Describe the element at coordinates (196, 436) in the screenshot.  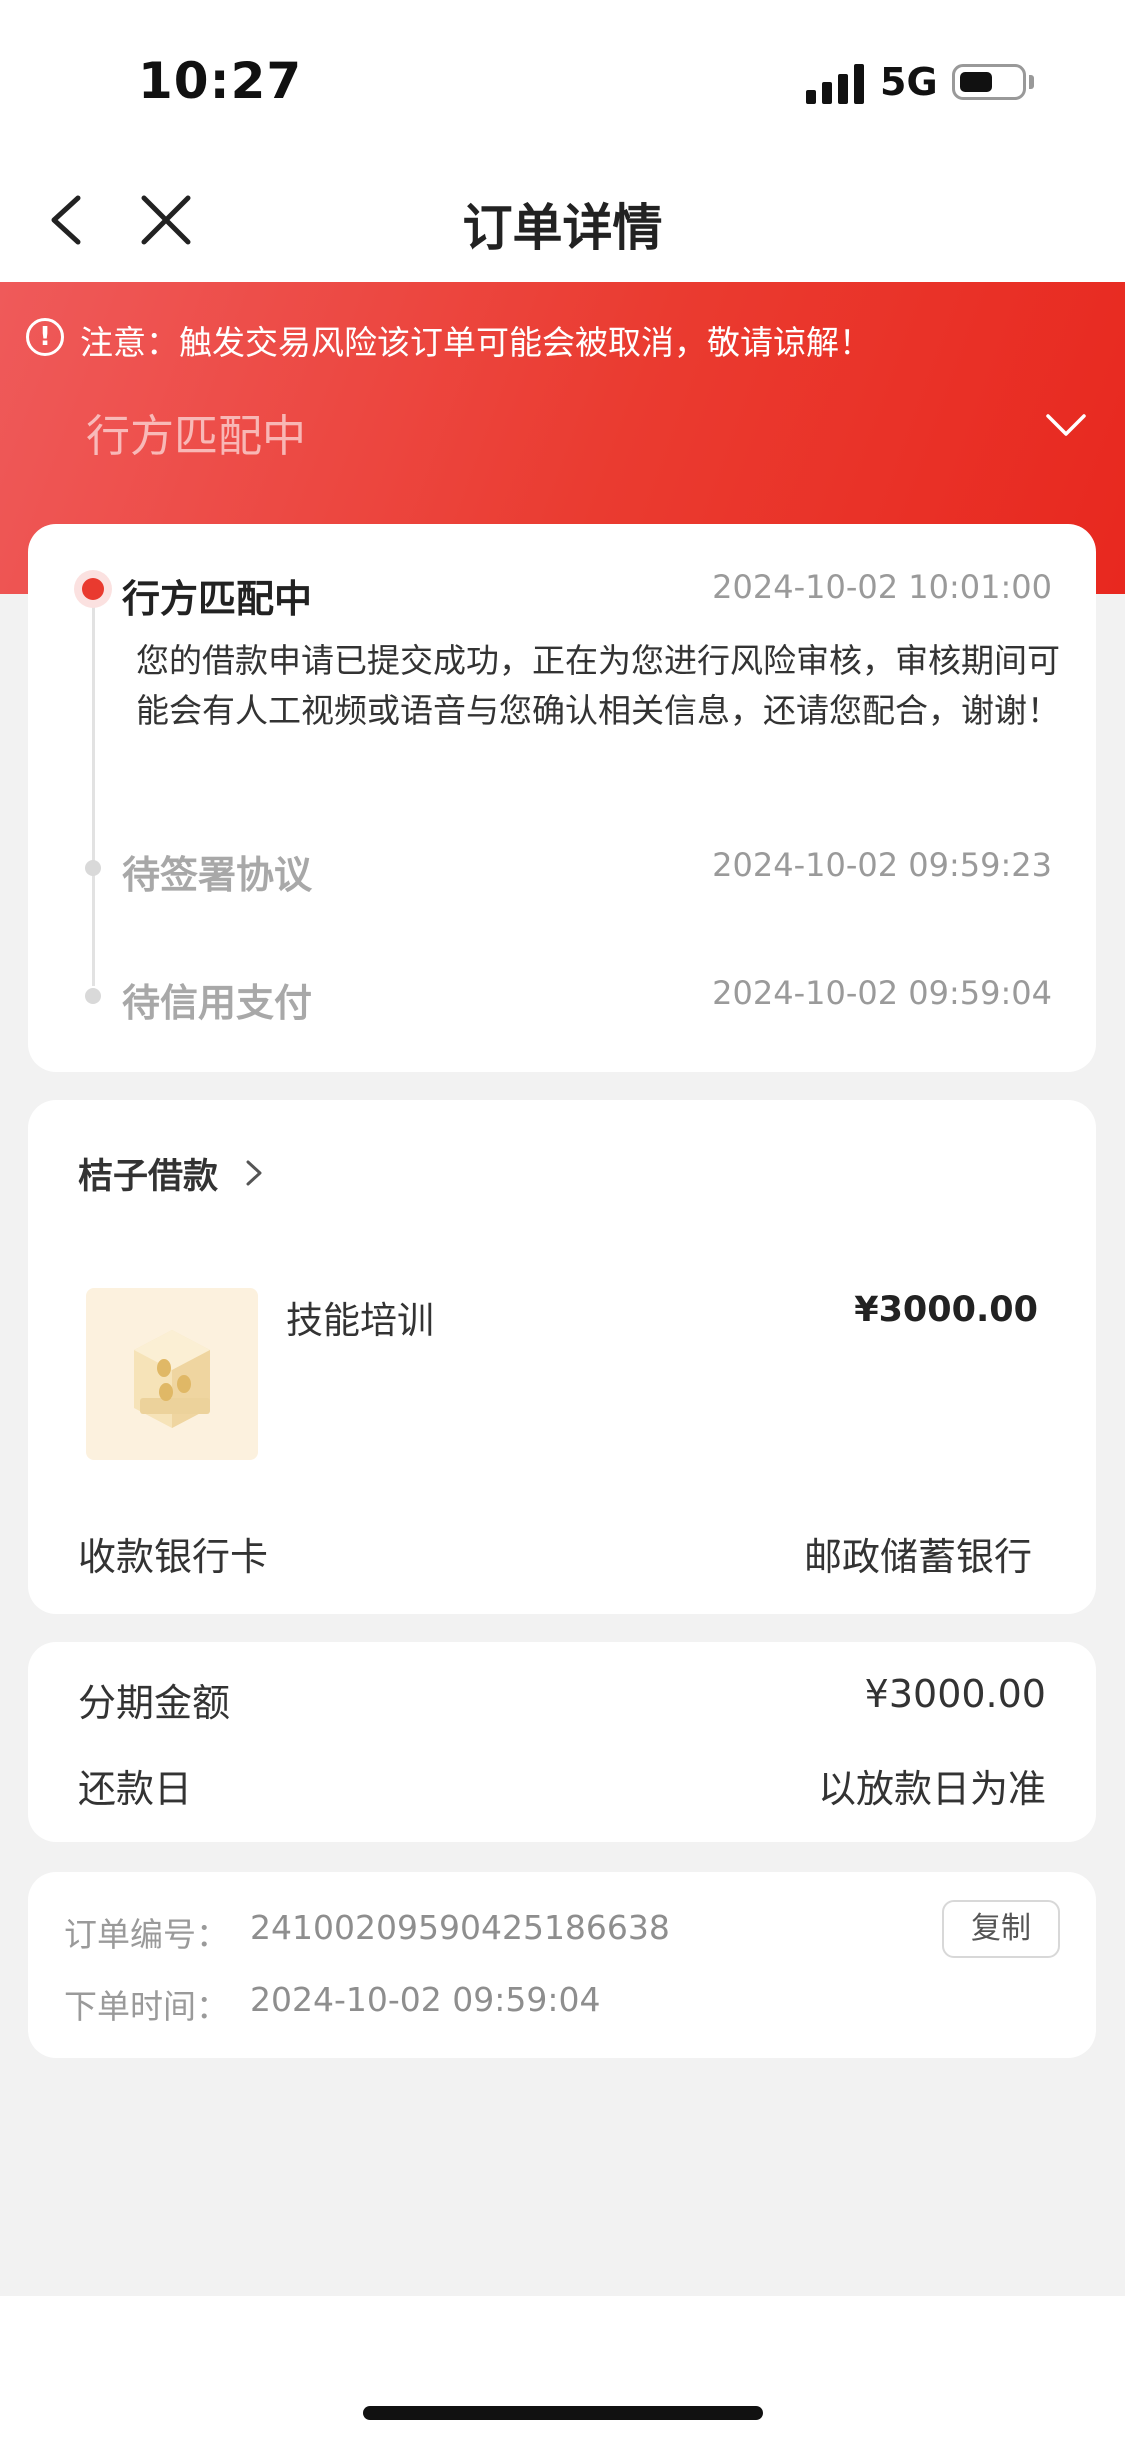
I see `order-status-title: 行方匹配中` at that location.